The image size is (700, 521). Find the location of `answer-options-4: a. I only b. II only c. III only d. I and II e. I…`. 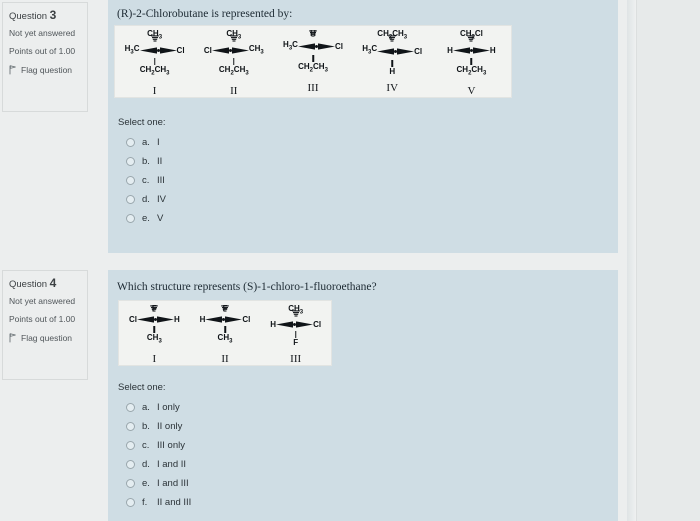

answer-options-4: a. I only b. II only c. III only d. I and II e. I… is located at coordinates (158, 455).